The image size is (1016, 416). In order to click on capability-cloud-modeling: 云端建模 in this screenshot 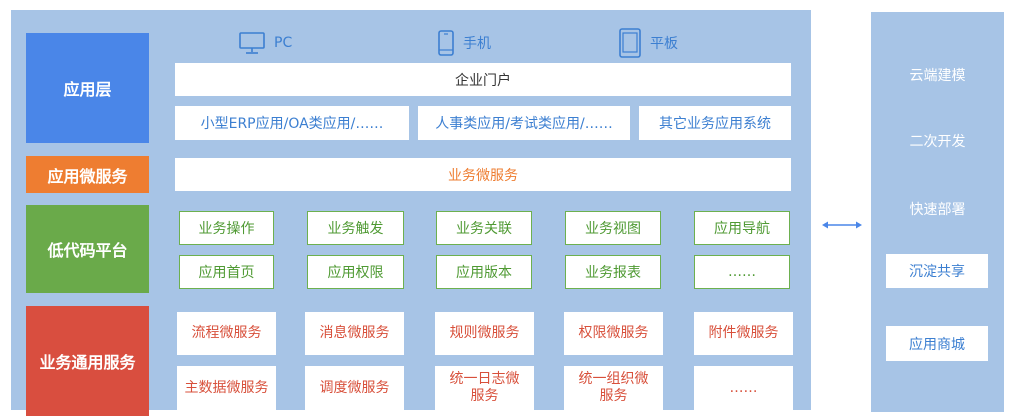, I will do `click(937, 76)`.